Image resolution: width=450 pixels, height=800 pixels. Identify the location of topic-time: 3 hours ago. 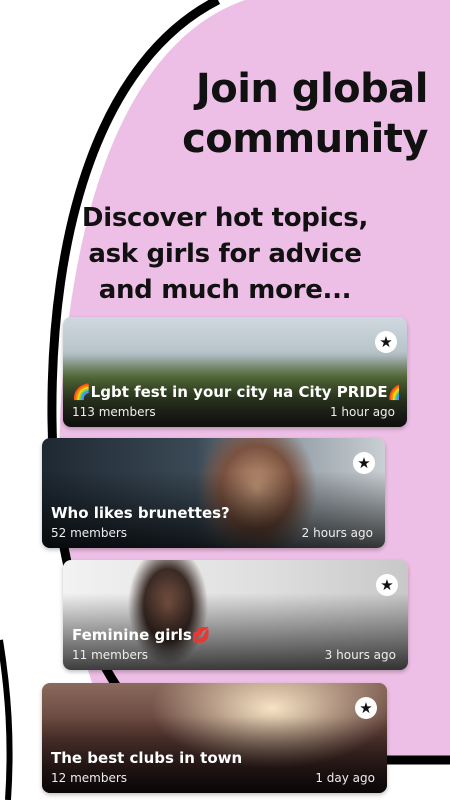
(360, 655).